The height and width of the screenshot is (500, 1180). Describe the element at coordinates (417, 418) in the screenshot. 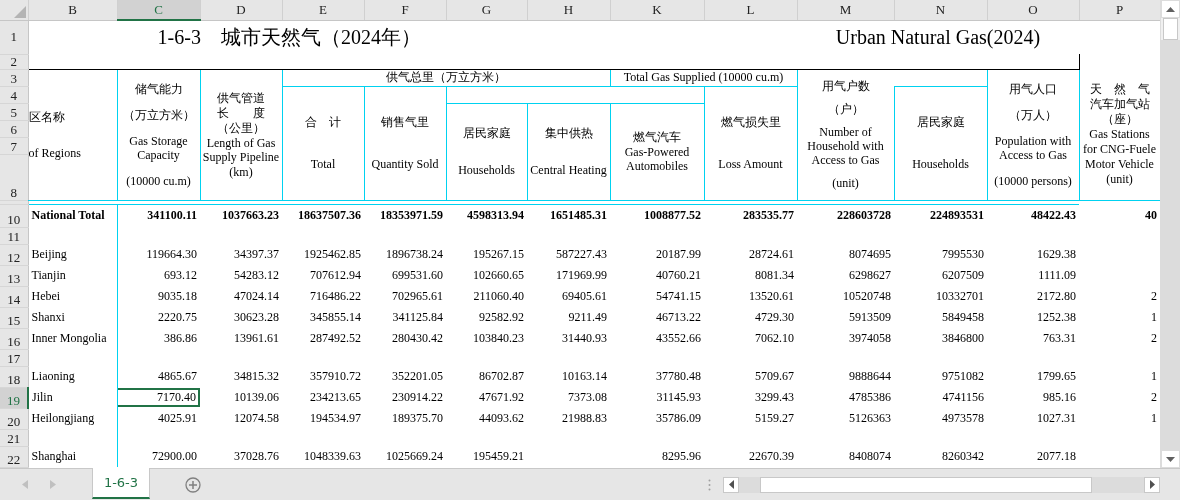

I see `table-cell: 189375.70` at that location.